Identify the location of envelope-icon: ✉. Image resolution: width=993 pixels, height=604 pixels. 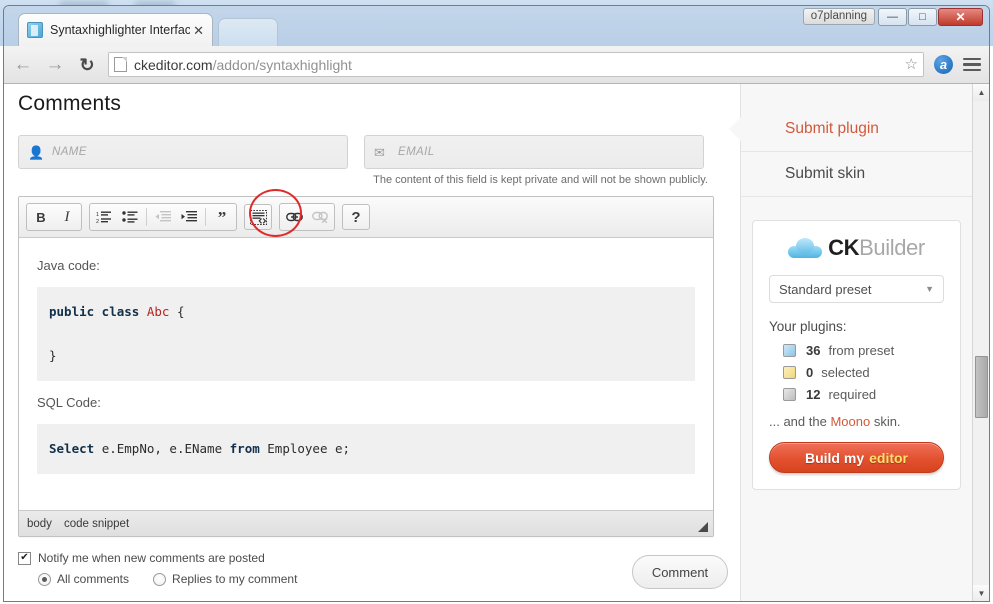
(379, 152).